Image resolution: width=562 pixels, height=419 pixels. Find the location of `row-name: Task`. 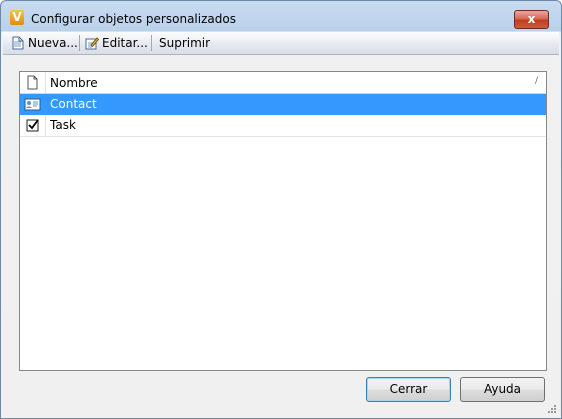

row-name: Task is located at coordinates (63, 125).